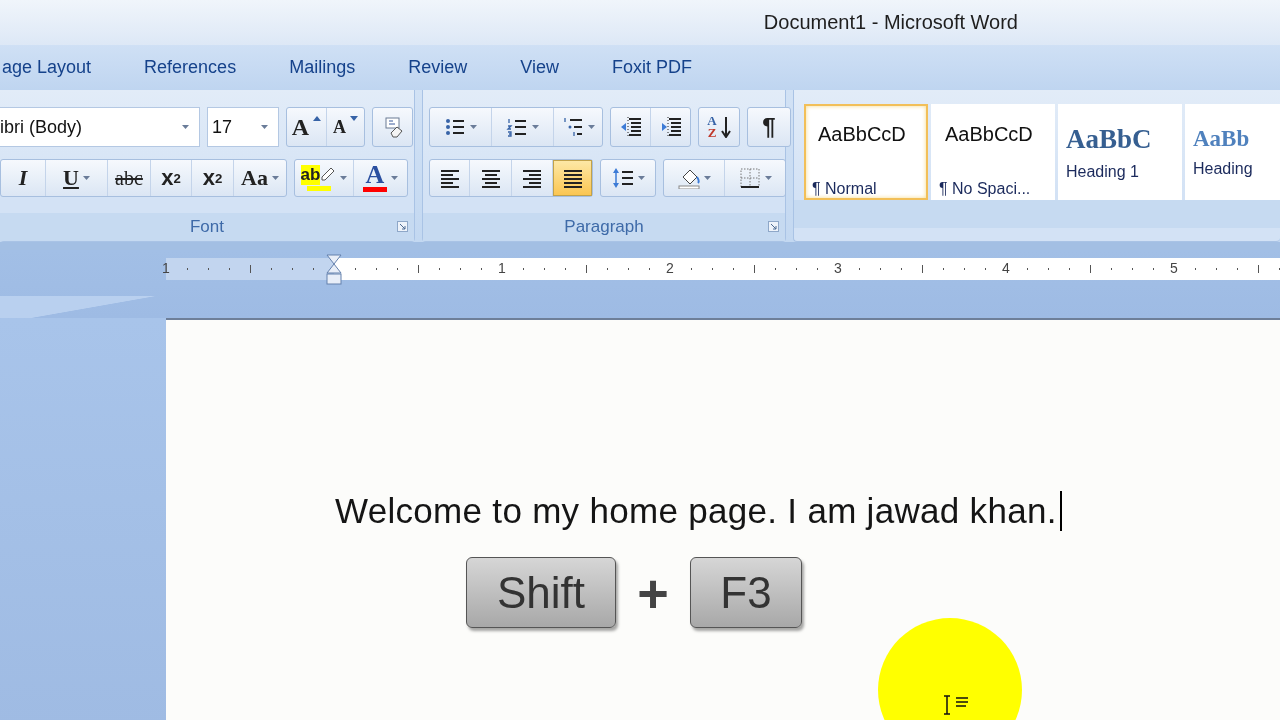 This screenshot has height=720, width=1280. I want to click on window-title: Document1 - Microsoft Word, so click(890, 22).